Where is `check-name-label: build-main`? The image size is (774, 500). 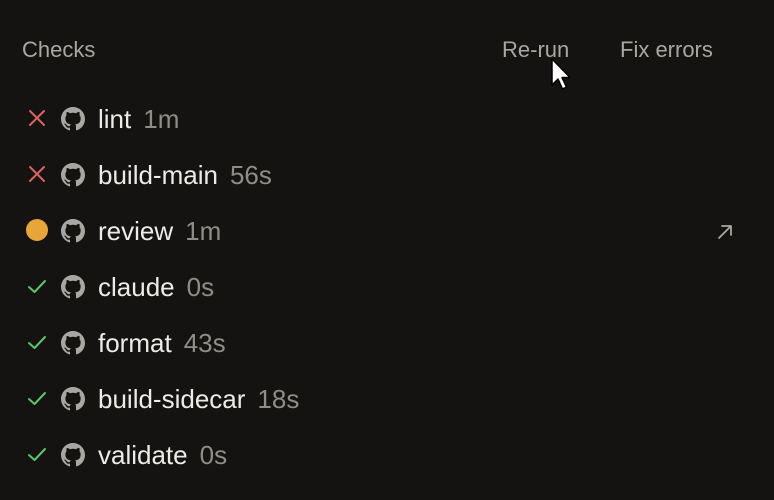 check-name-label: build-main is located at coordinates (158, 175).